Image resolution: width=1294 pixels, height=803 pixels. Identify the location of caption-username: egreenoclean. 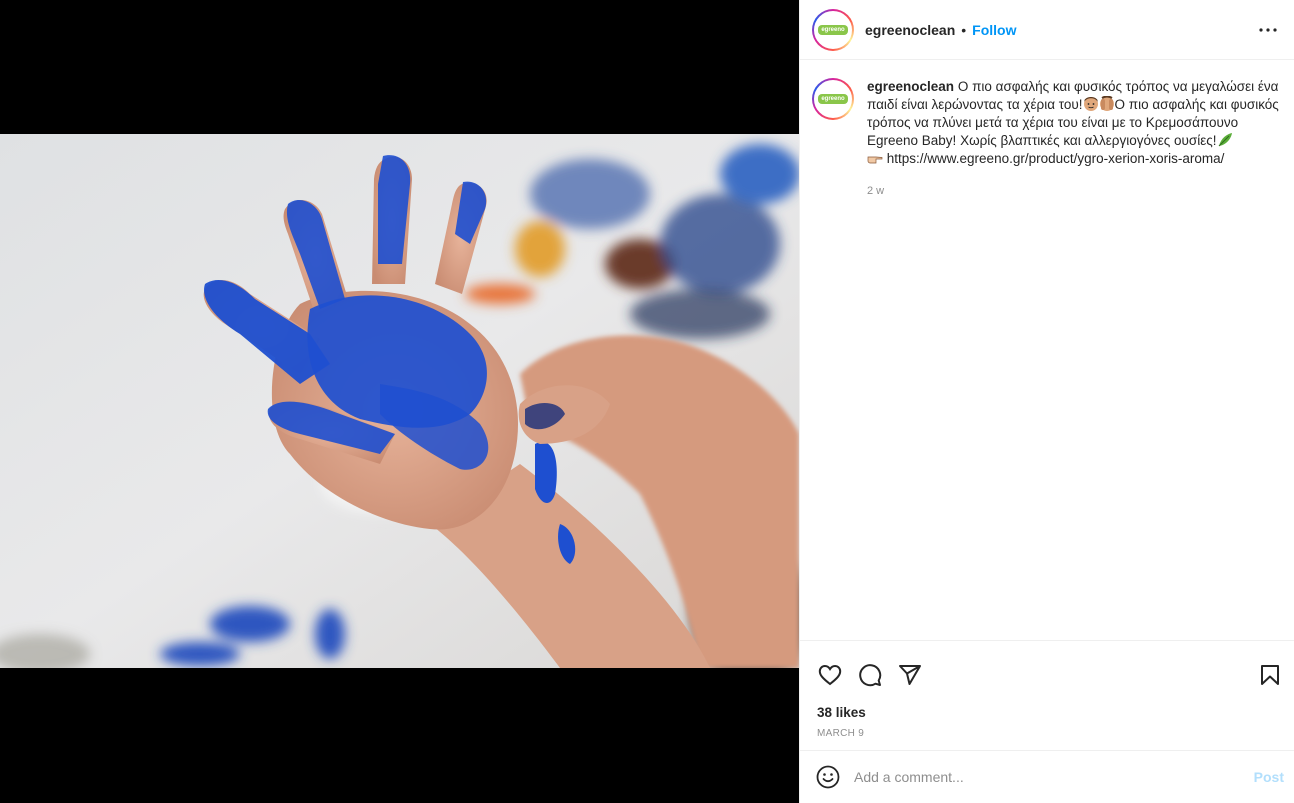
(910, 86).